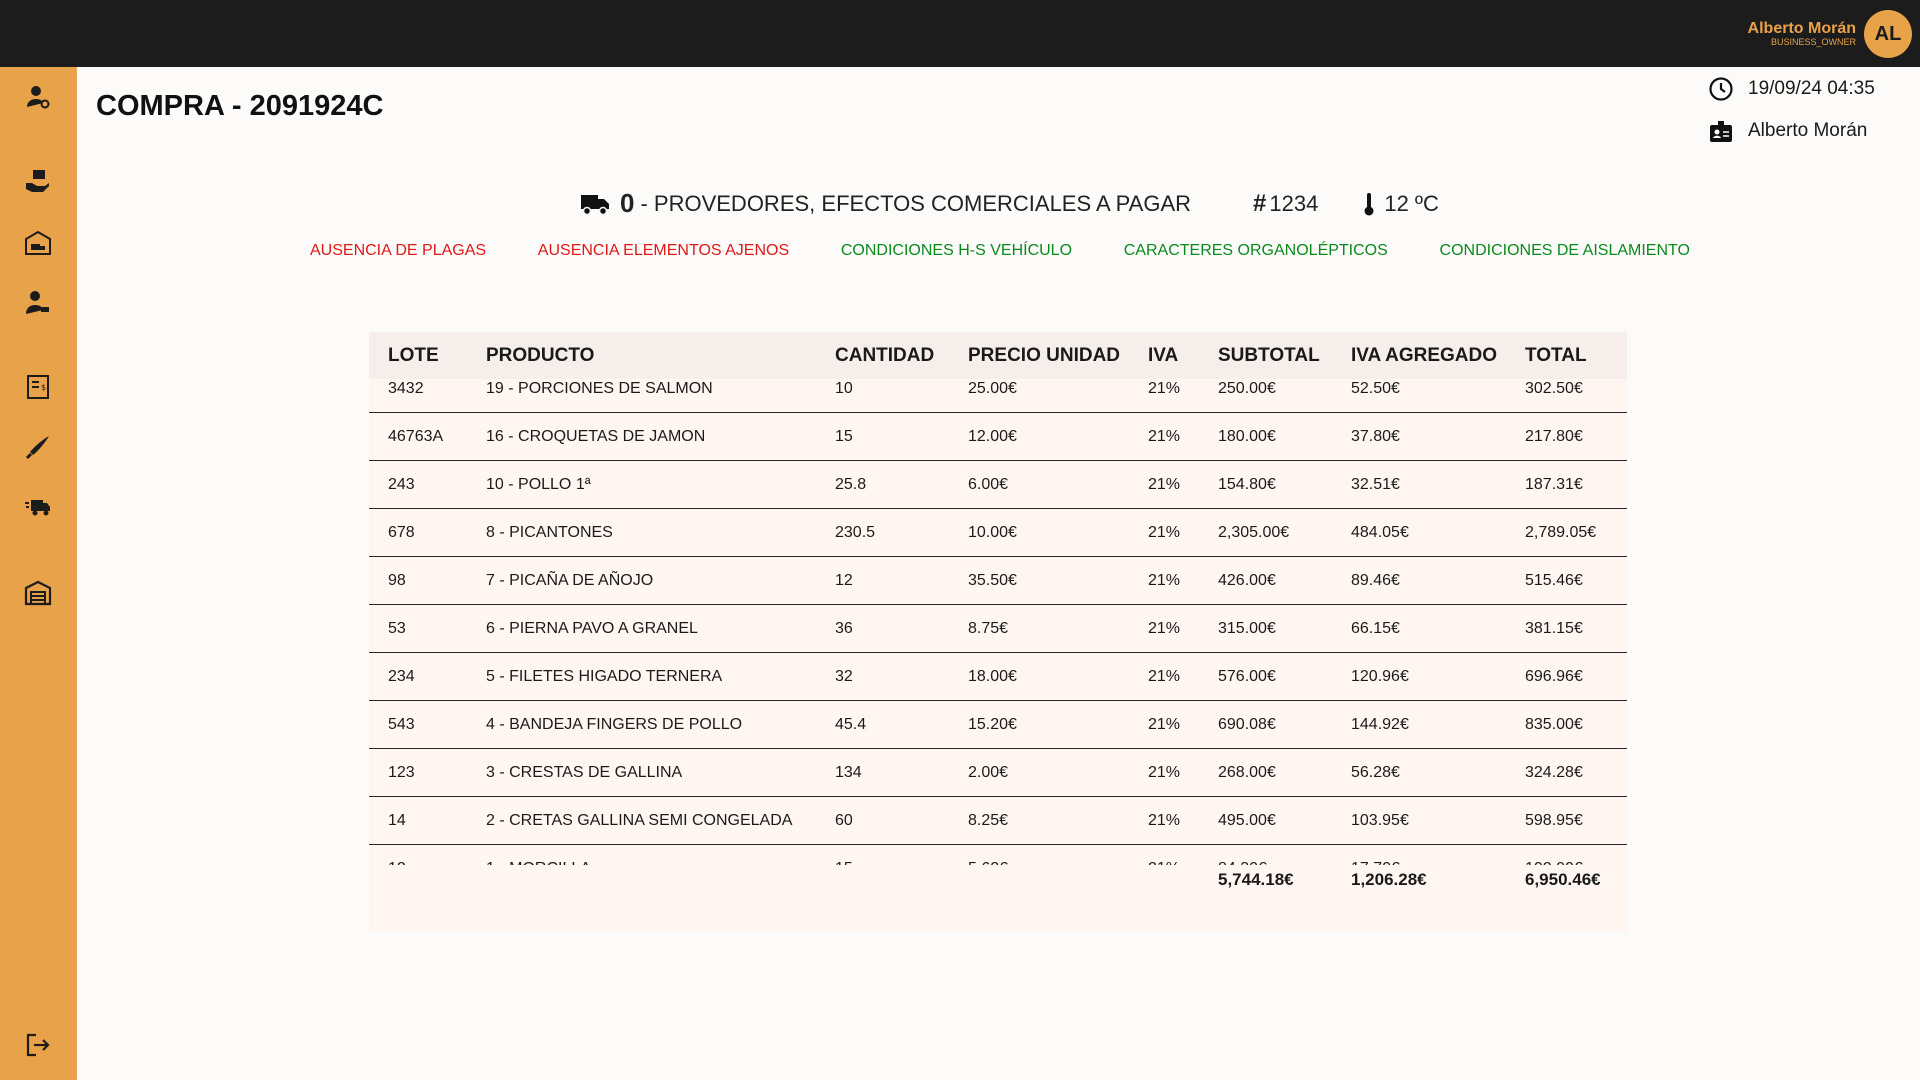 This screenshot has width=1920, height=1080. What do you see at coordinates (584, 772) in the screenshot?
I see `cell-producto: 3 - CRESTAS DE GALLINA` at bounding box center [584, 772].